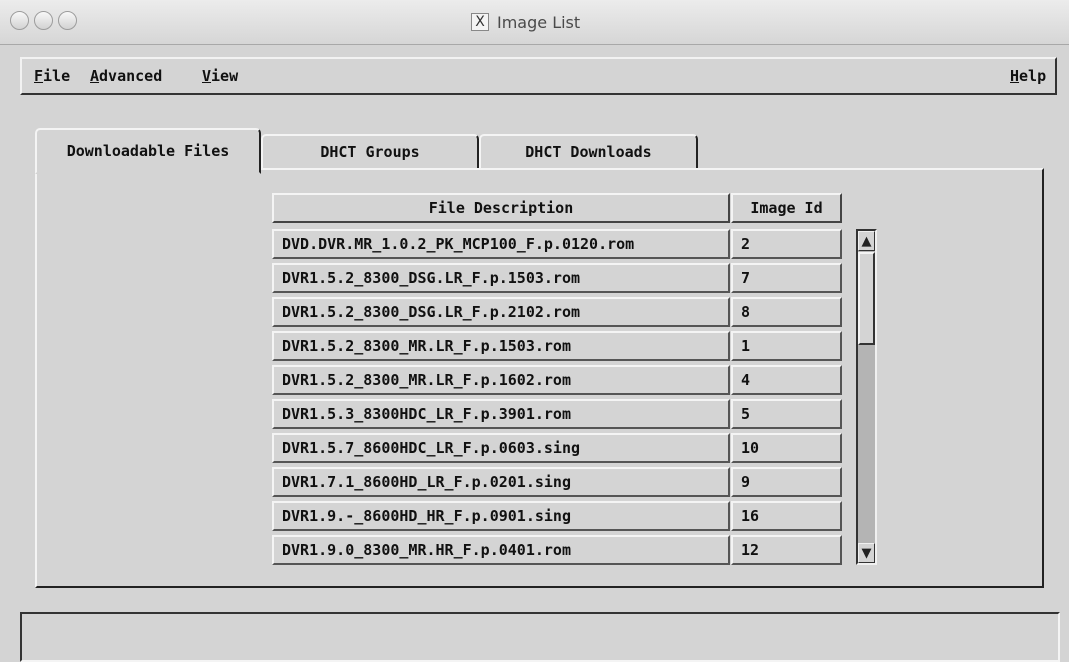 The width and height of the screenshot is (1069, 662). What do you see at coordinates (786, 448) in the screenshot?
I see `image-id-cell: 10` at bounding box center [786, 448].